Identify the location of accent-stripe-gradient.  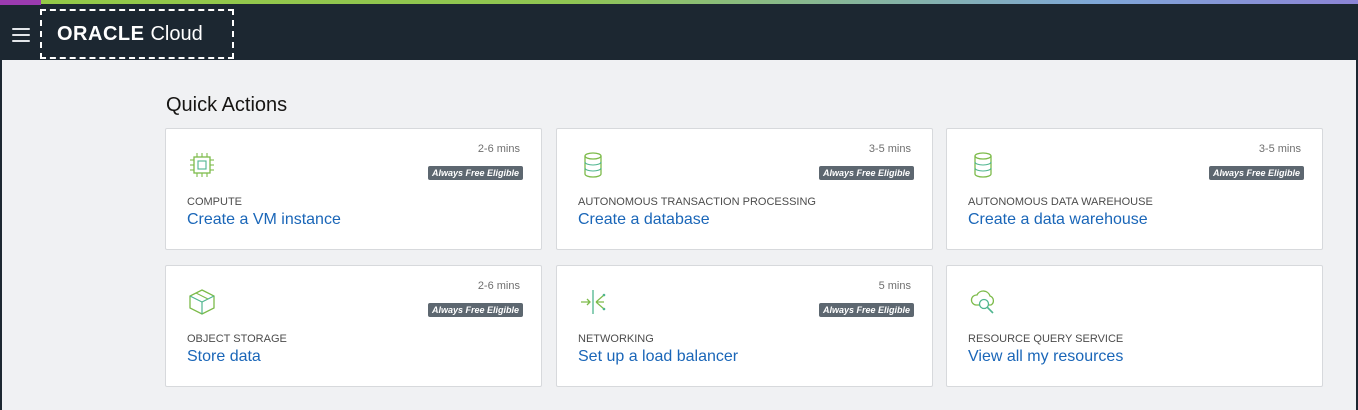
(699, 2).